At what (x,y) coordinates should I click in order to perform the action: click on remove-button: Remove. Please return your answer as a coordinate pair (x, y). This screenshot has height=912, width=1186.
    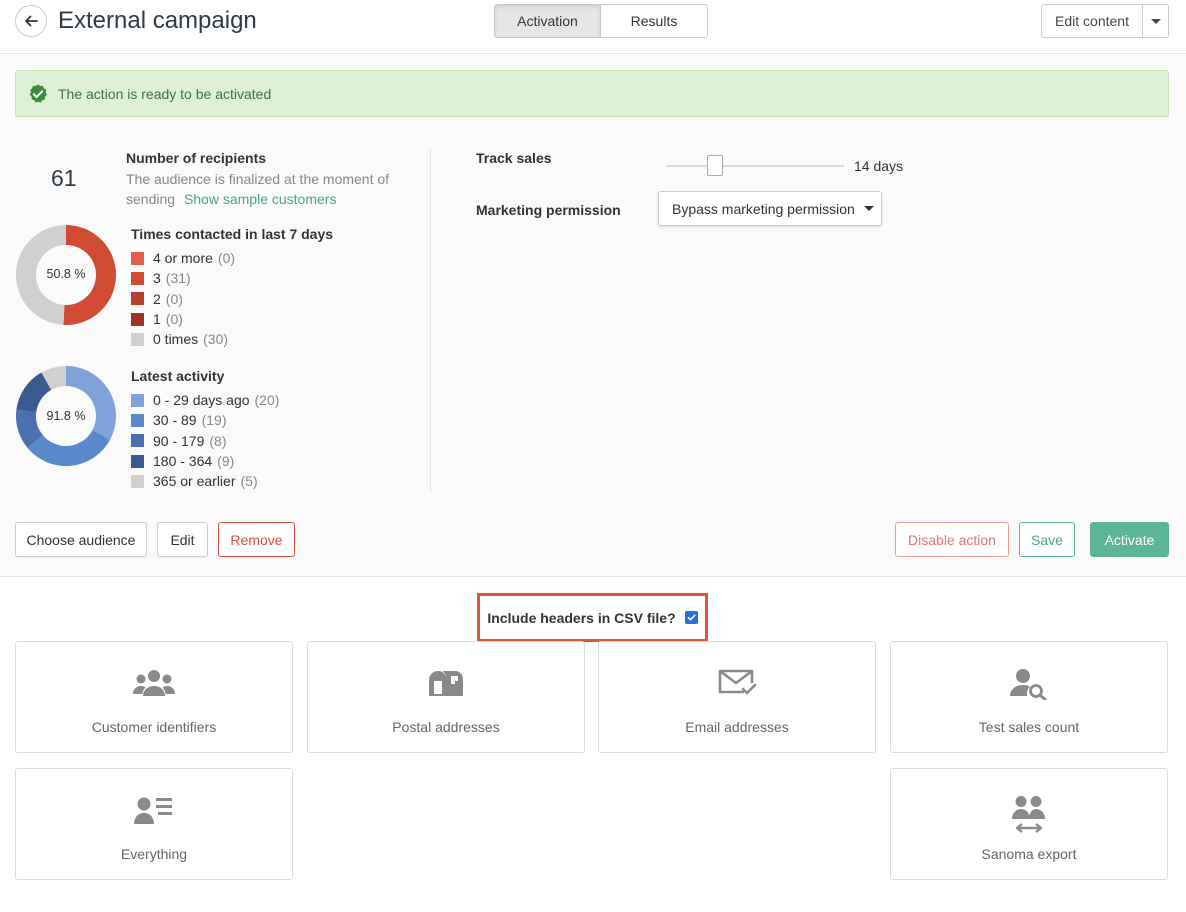
    Looking at the image, I should click on (256, 539).